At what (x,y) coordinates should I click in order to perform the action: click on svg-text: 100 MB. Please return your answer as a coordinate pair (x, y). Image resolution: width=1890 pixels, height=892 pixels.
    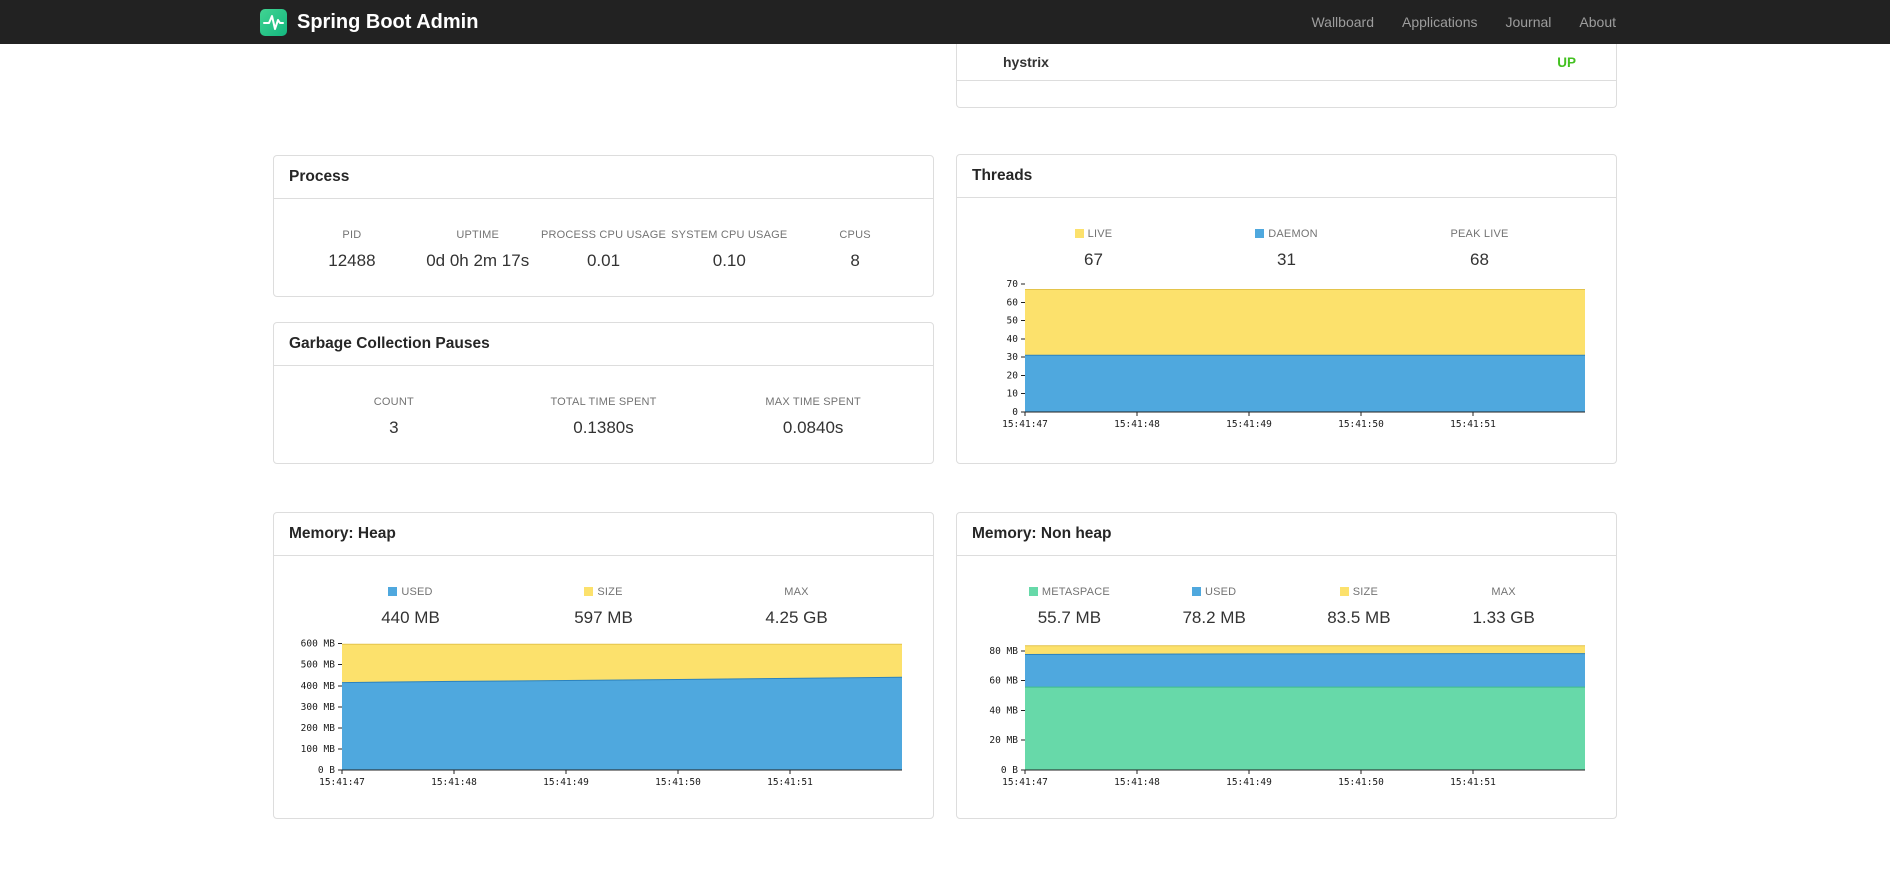
    Looking at the image, I should click on (318, 749).